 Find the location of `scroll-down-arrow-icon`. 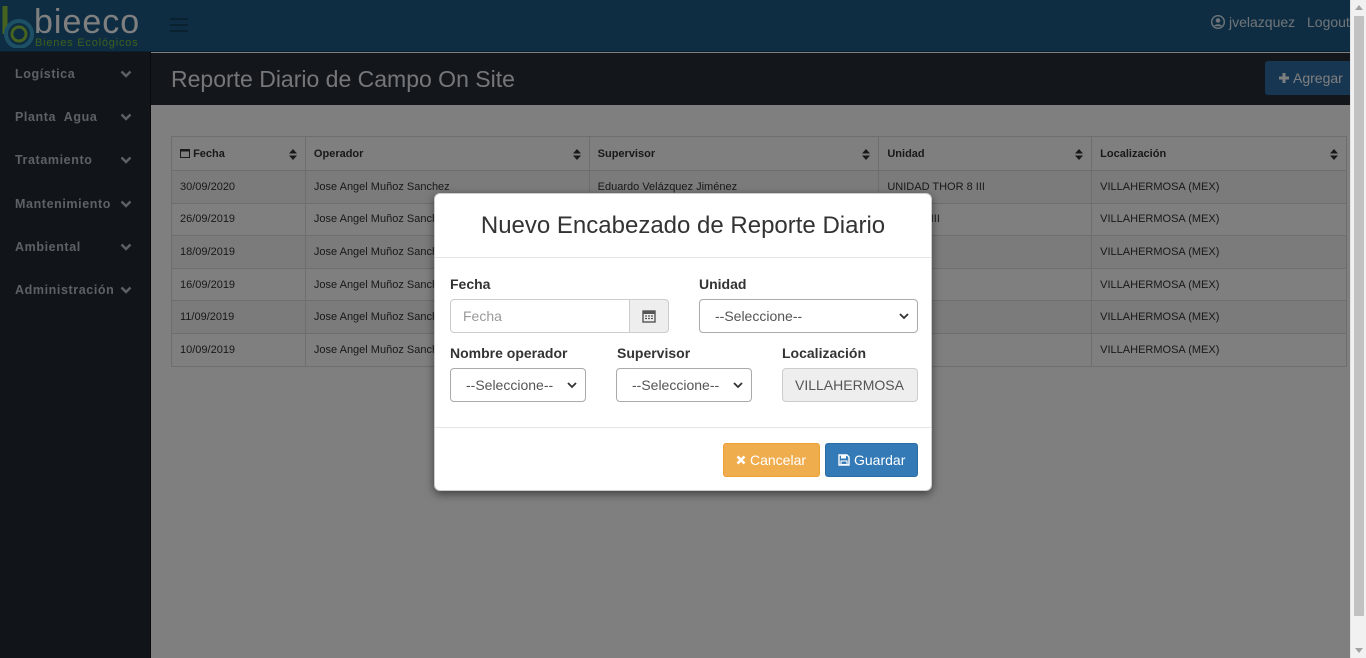

scroll-down-arrow-icon is located at coordinates (1359, 650).